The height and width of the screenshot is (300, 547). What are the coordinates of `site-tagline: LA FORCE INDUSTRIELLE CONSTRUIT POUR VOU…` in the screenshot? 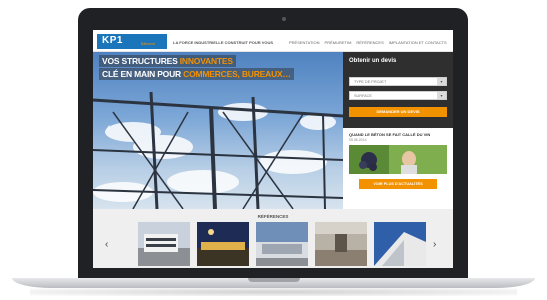 It's located at (223, 42).